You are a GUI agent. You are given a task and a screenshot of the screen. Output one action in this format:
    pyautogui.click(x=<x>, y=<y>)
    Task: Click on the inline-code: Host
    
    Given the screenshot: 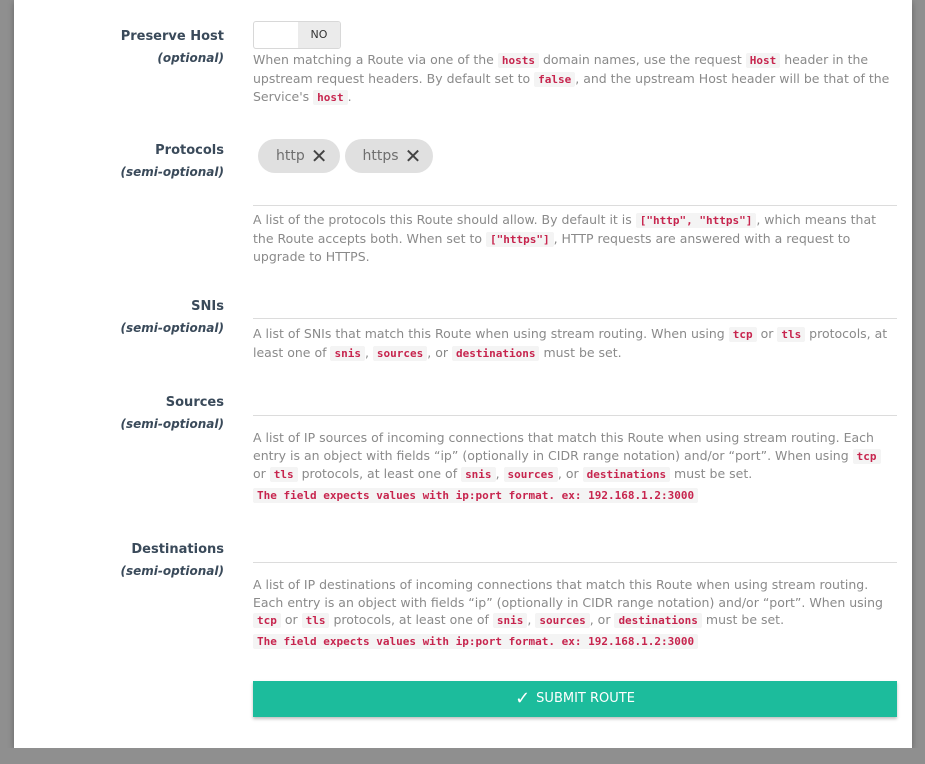 What is the action you would take?
    pyautogui.click(x=763, y=60)
    